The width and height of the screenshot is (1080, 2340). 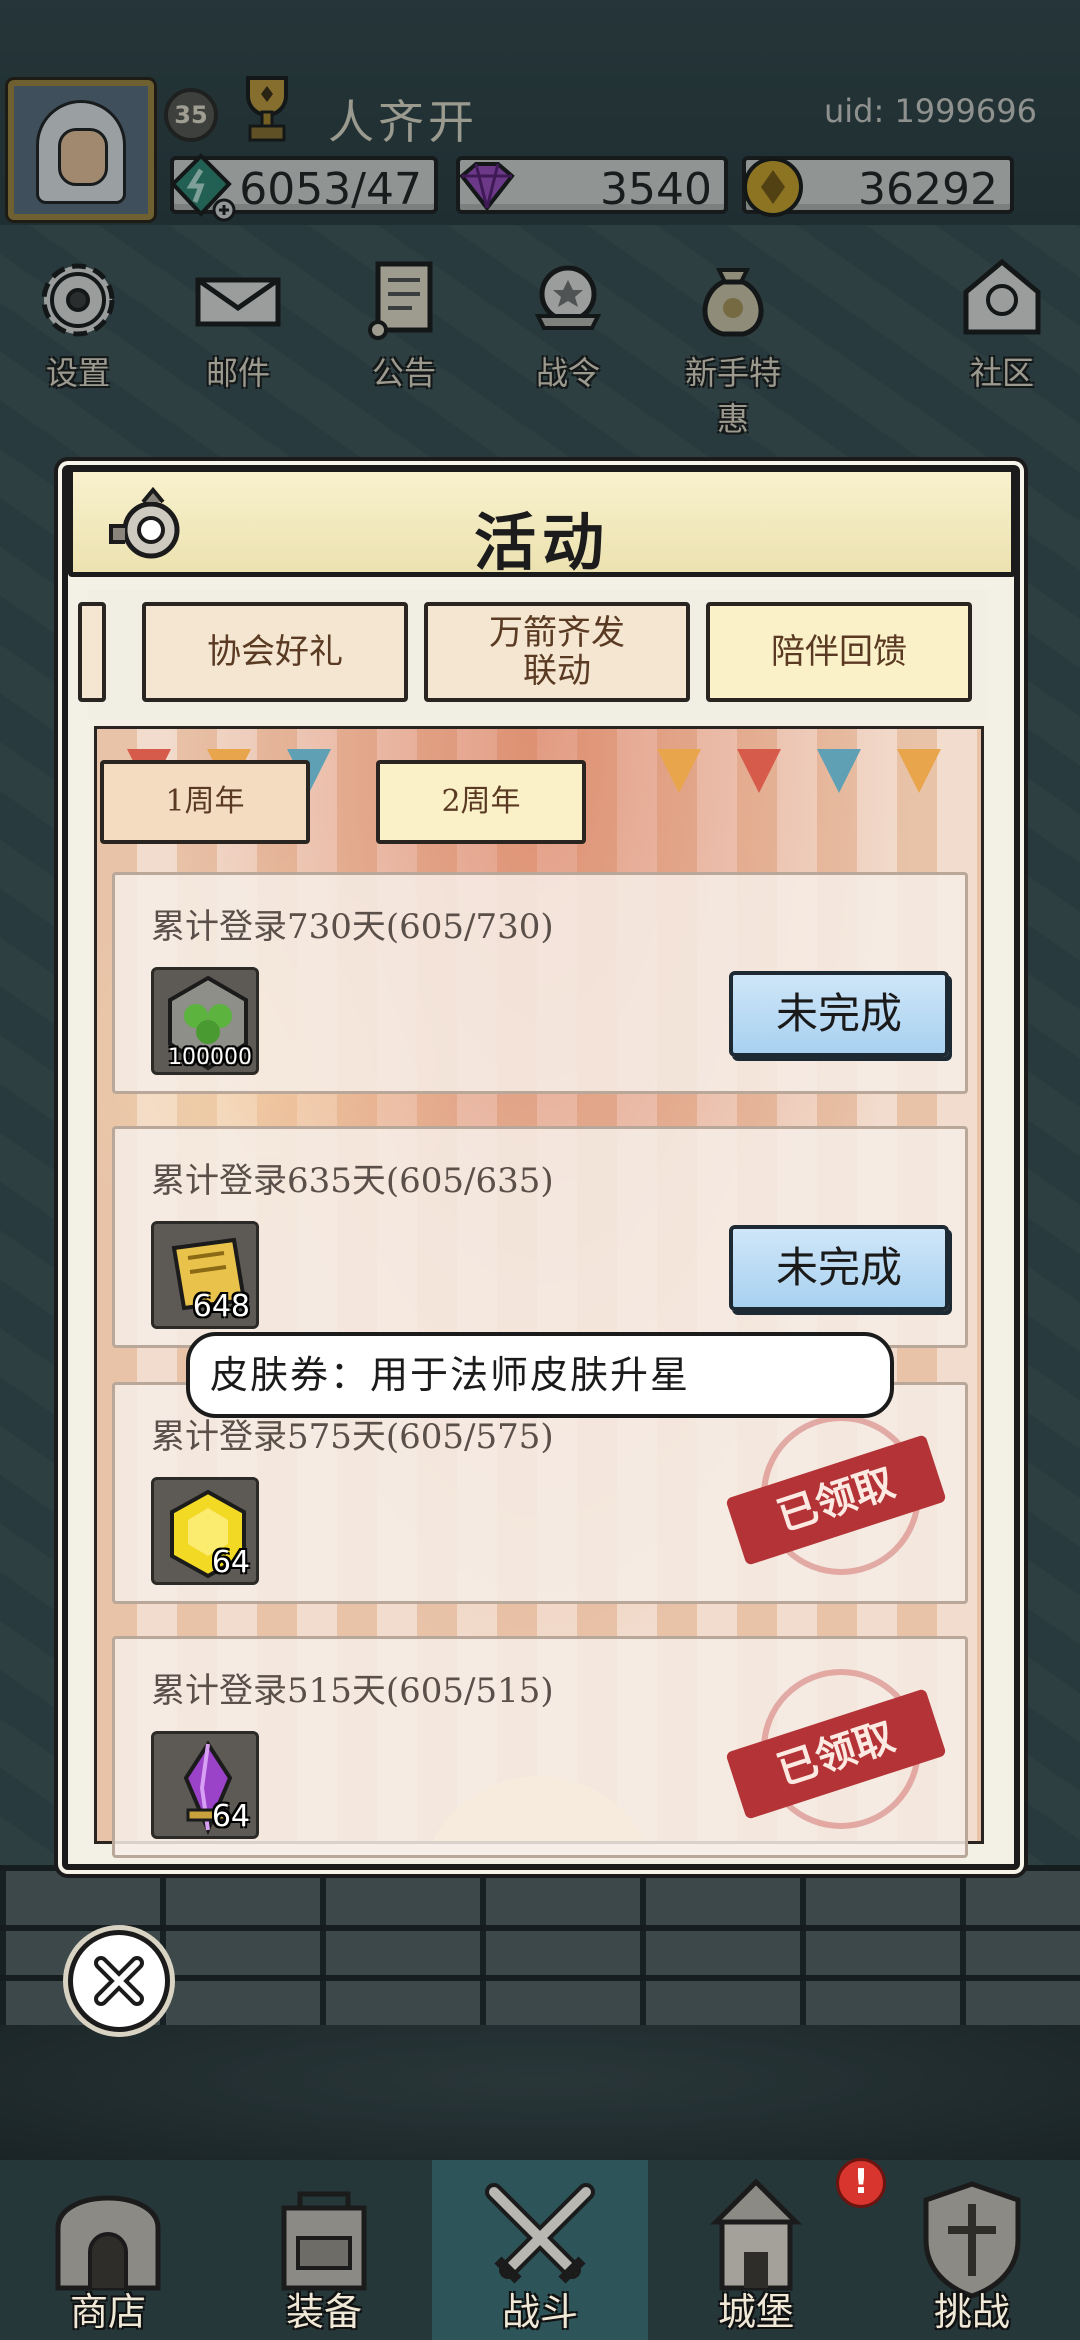 What do you see at coordinates (352, 1181) in the screenshot?
I see `task-title: 累计登录635天(605/635)` at bounding box center [352, 1181].